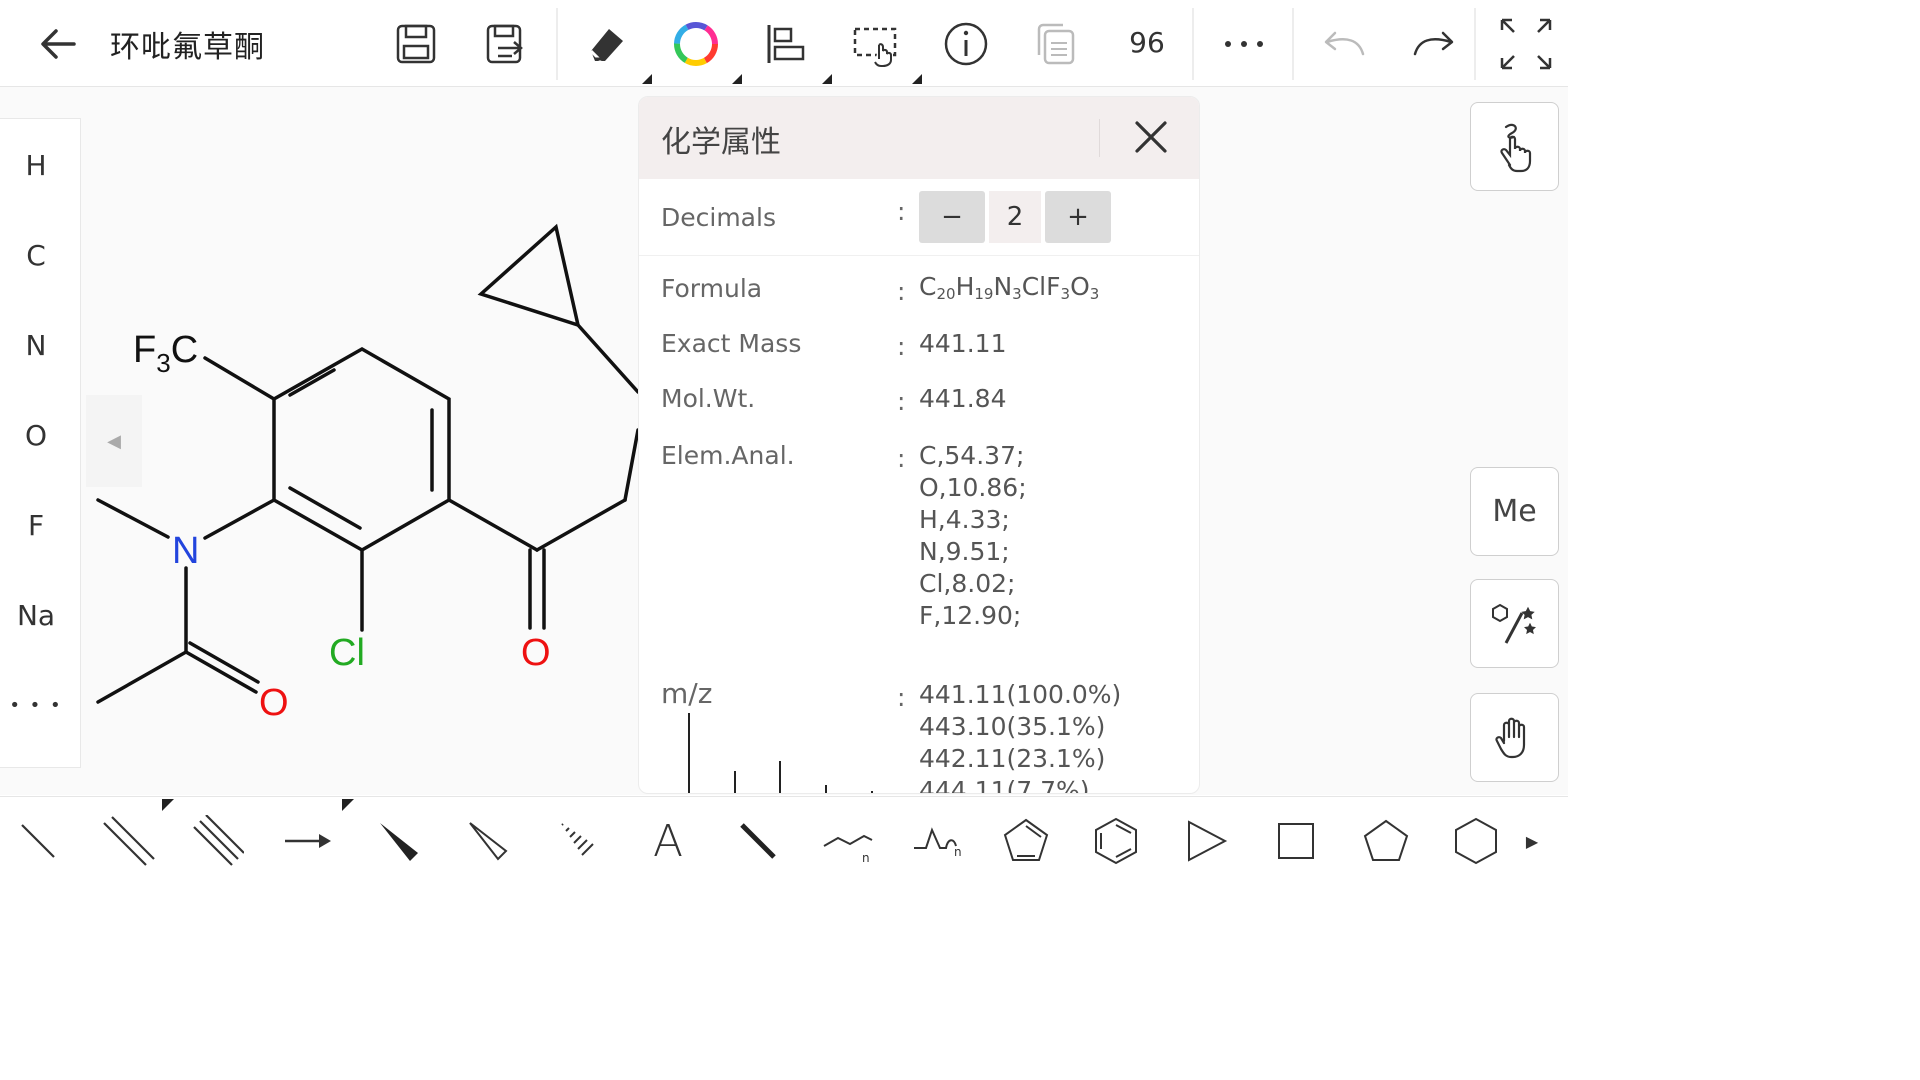  I want to click on oxygen-label-carbonyl: O, so click(536, 653).